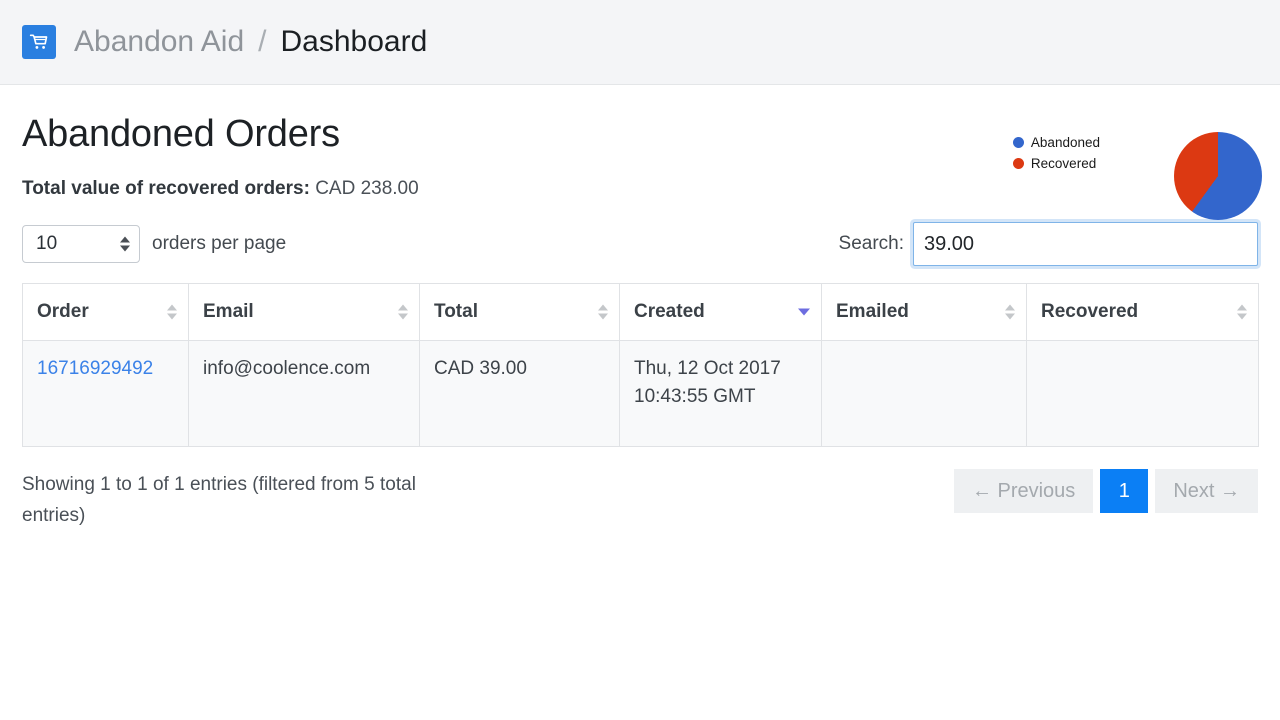 The height and width of the screenshot is (720, 1280). What do you see at coordinates (603, 312) in the screenshot?
I see `sort-icon-total` at bounding box center [603, 312].